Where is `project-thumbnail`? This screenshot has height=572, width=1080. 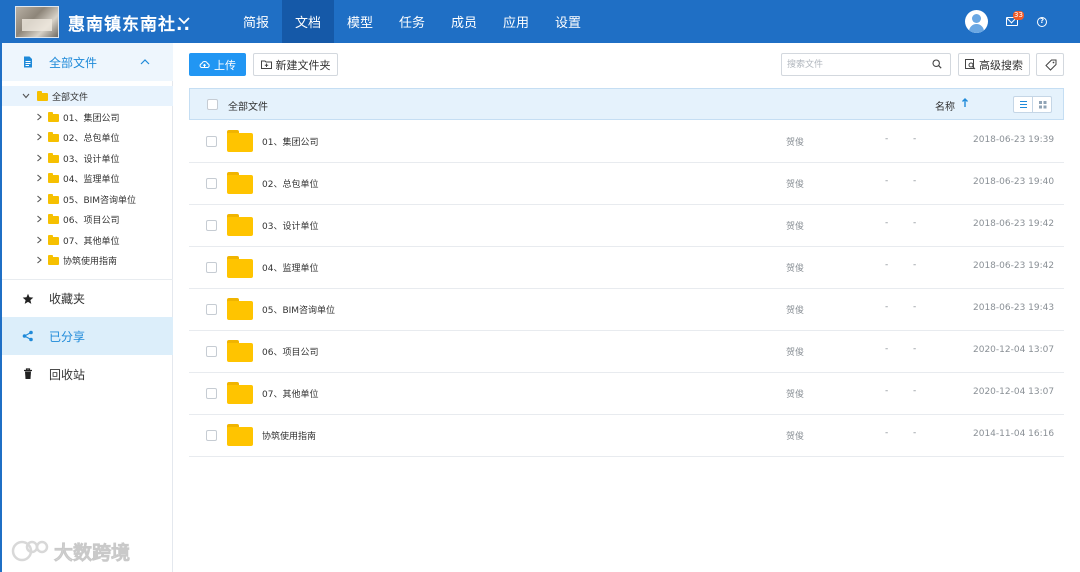
project-thumbnail is located at coordinates (37, 22).